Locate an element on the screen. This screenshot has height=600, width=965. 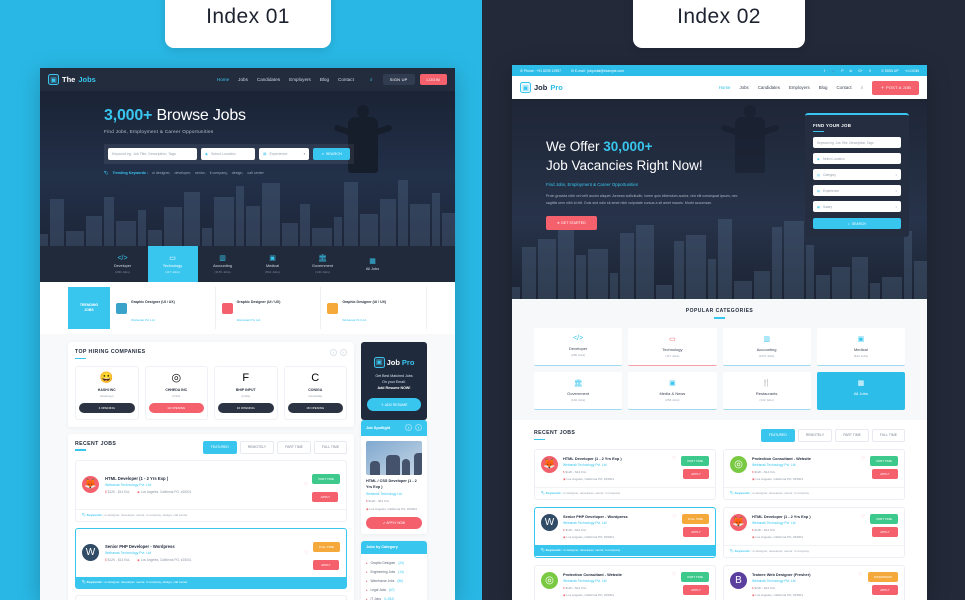
trending-kw-4: design, is located at coordinates (238, 173).